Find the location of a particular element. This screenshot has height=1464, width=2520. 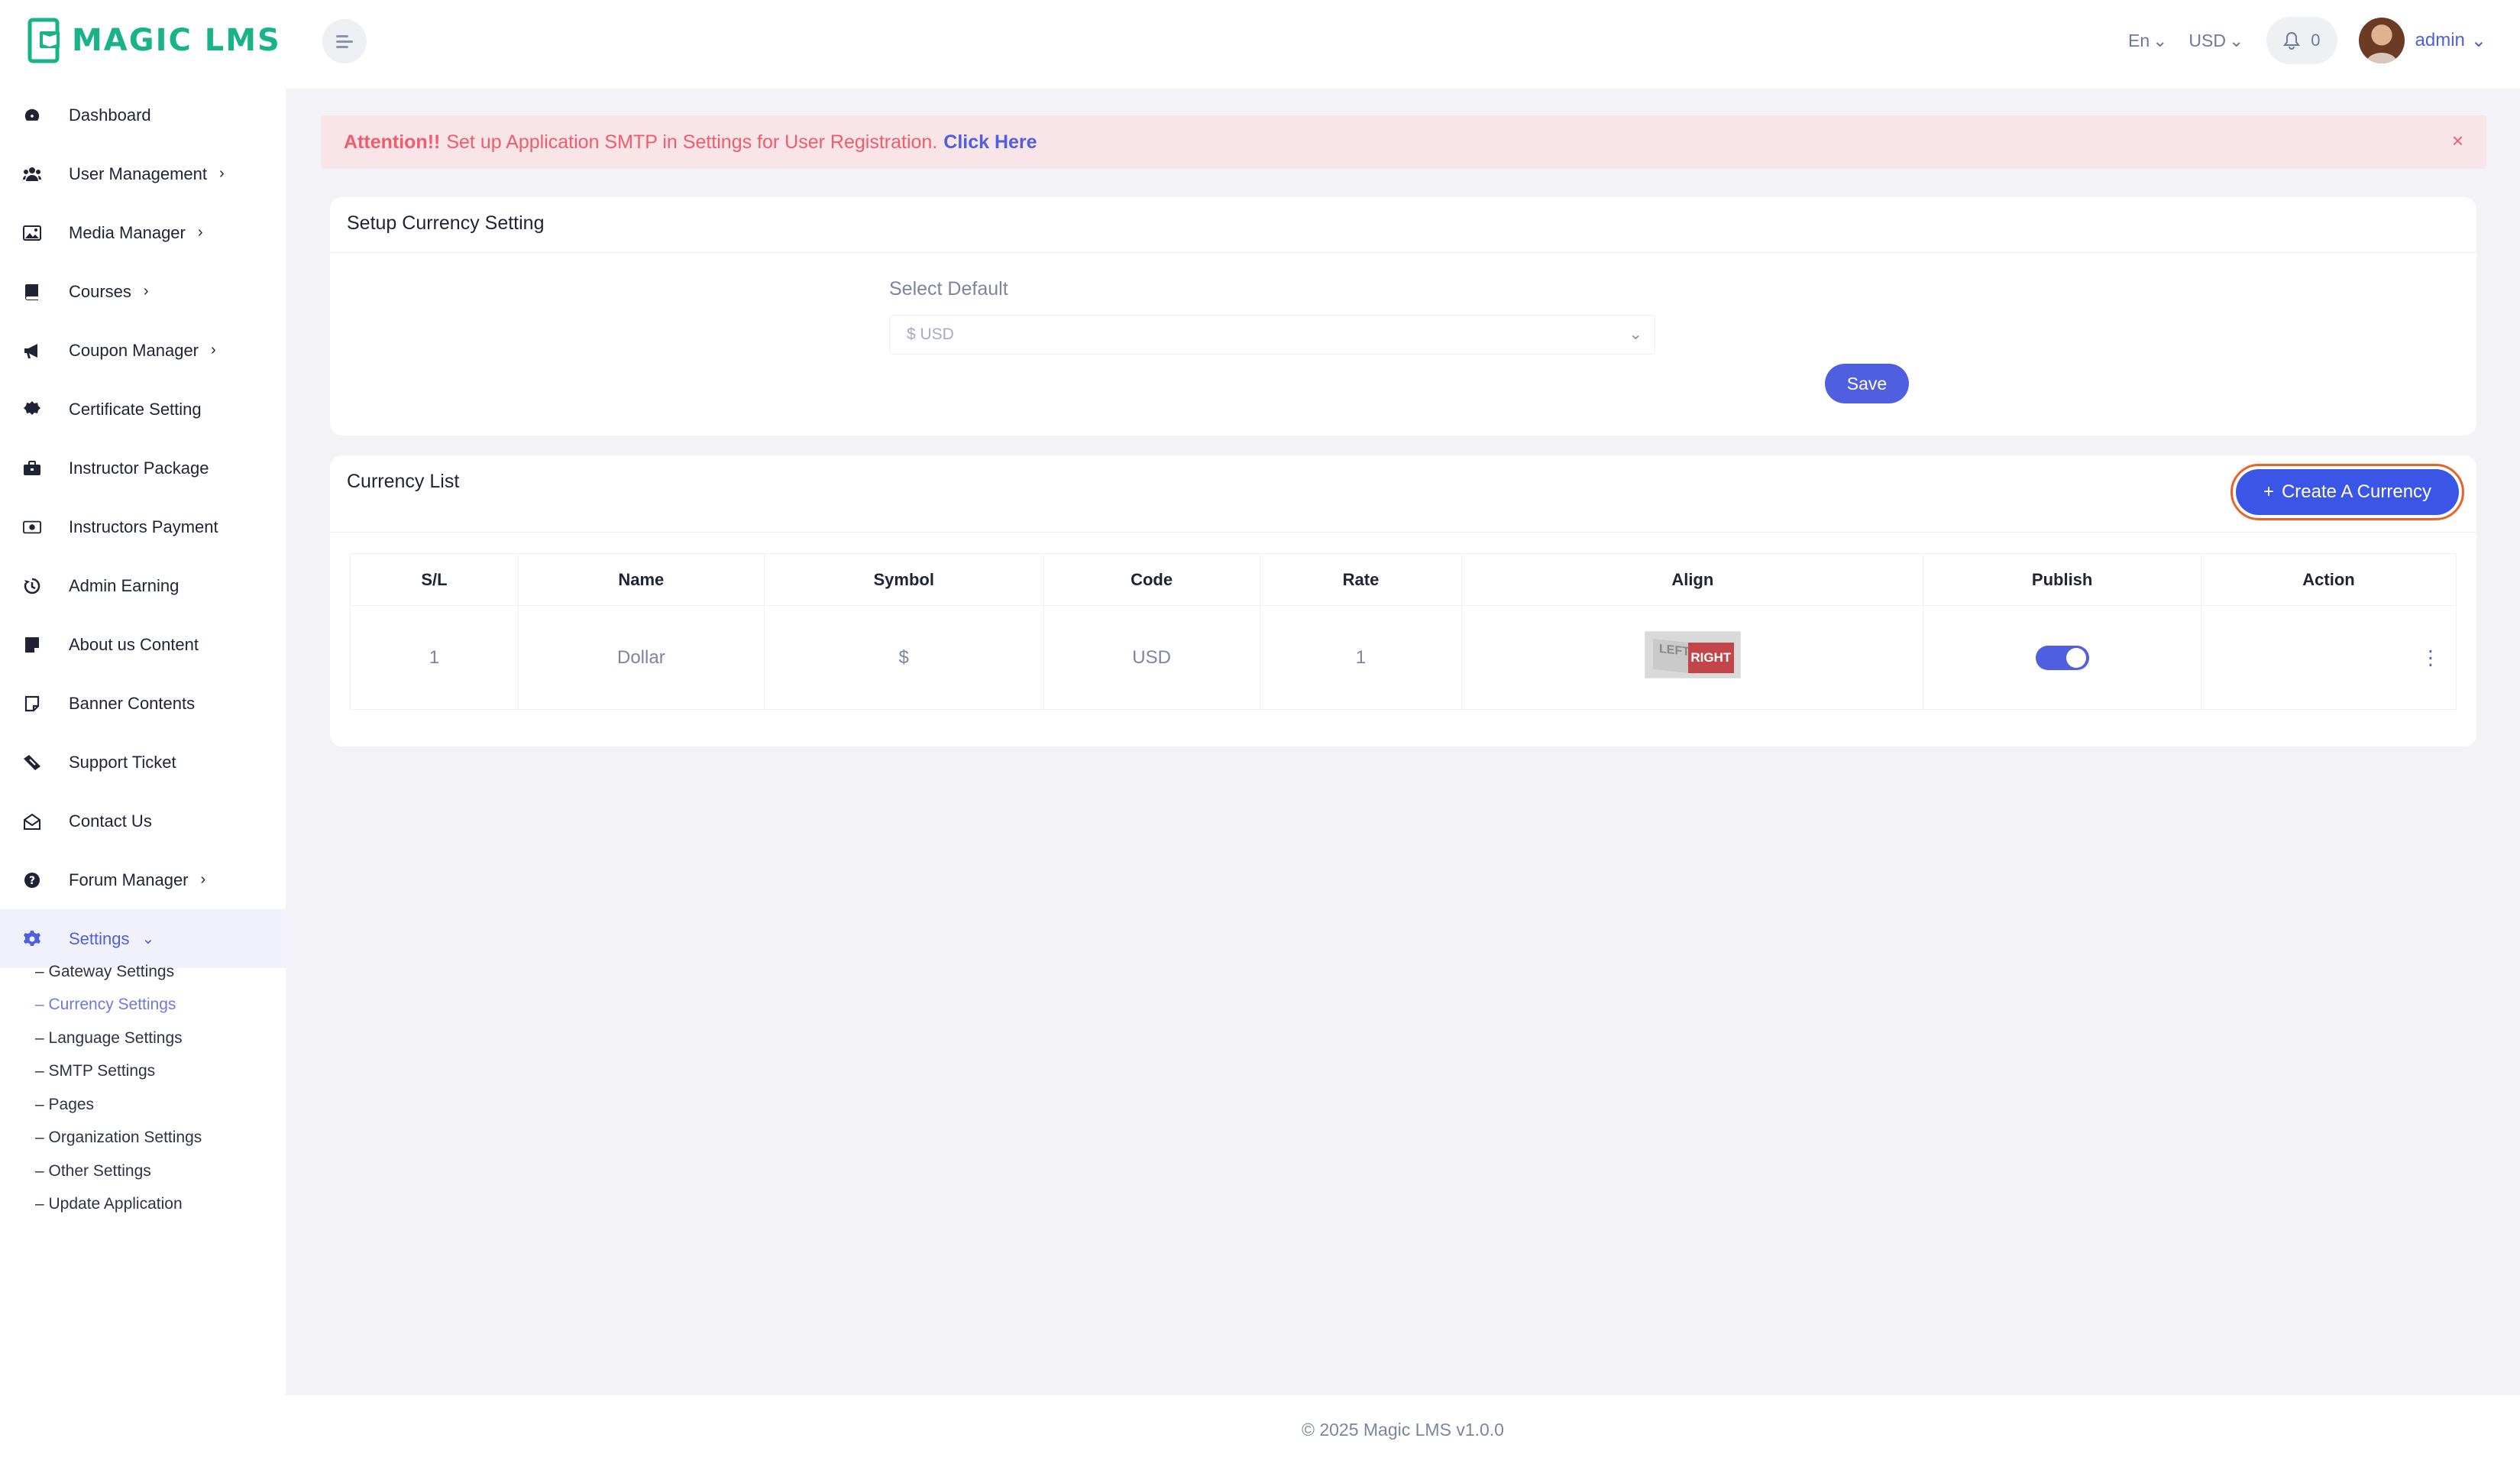

cell-name: Dollar is located at coordinates (641, 657).